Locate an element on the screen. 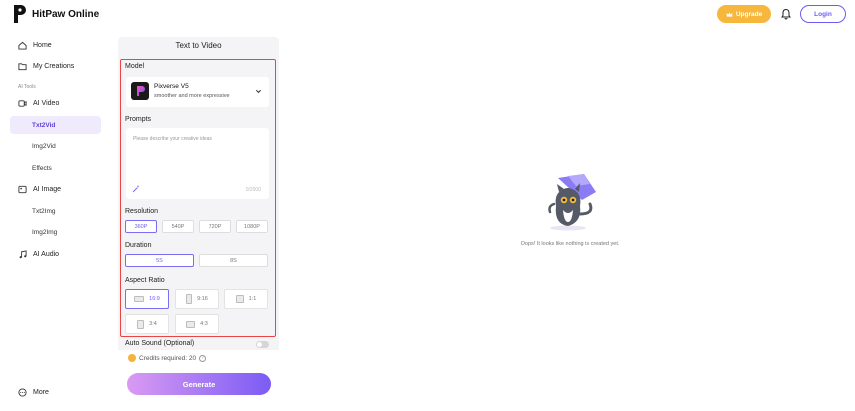  home-icon is located at coordinates (22, 45).